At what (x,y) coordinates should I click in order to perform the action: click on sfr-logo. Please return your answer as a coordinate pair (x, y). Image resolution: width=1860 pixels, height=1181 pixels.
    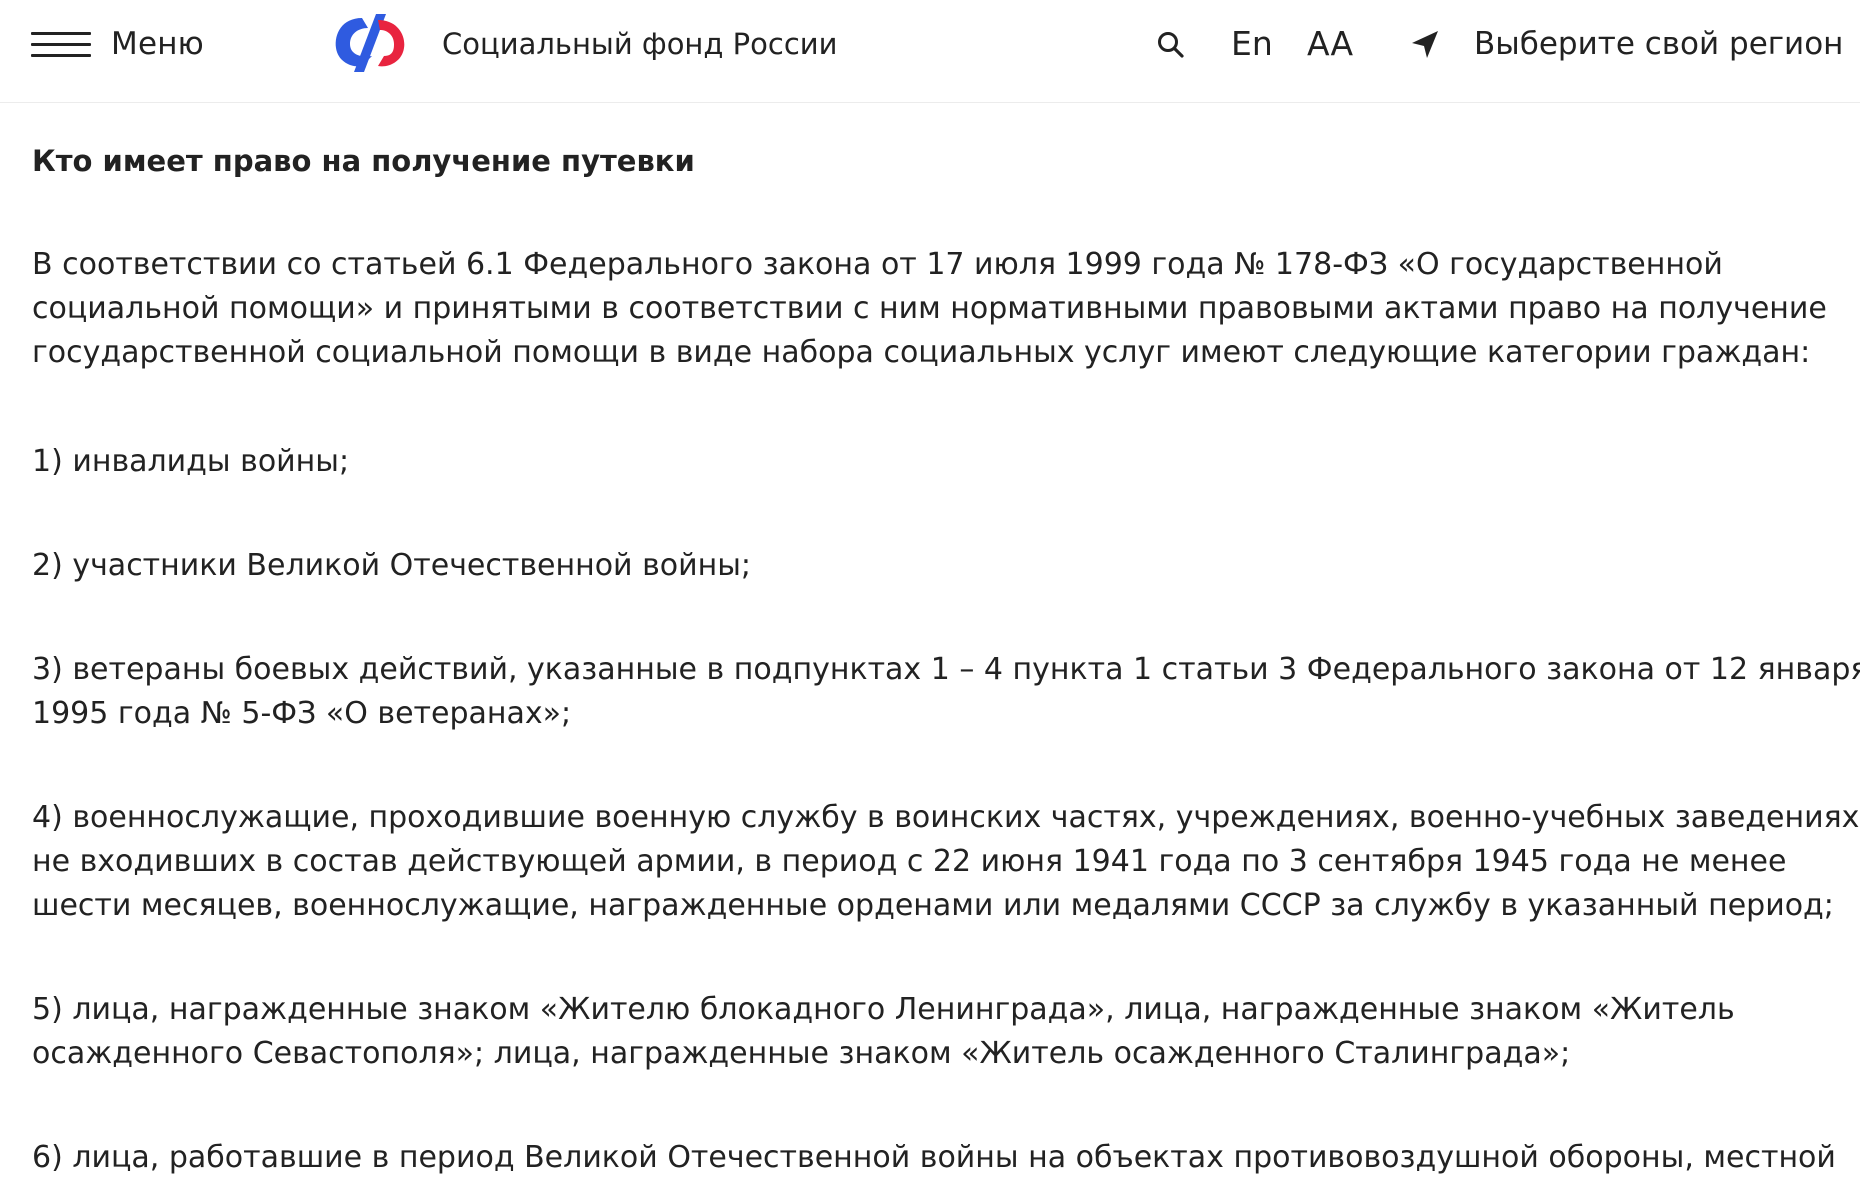
    Looking at the image, I should click on (370, 43).